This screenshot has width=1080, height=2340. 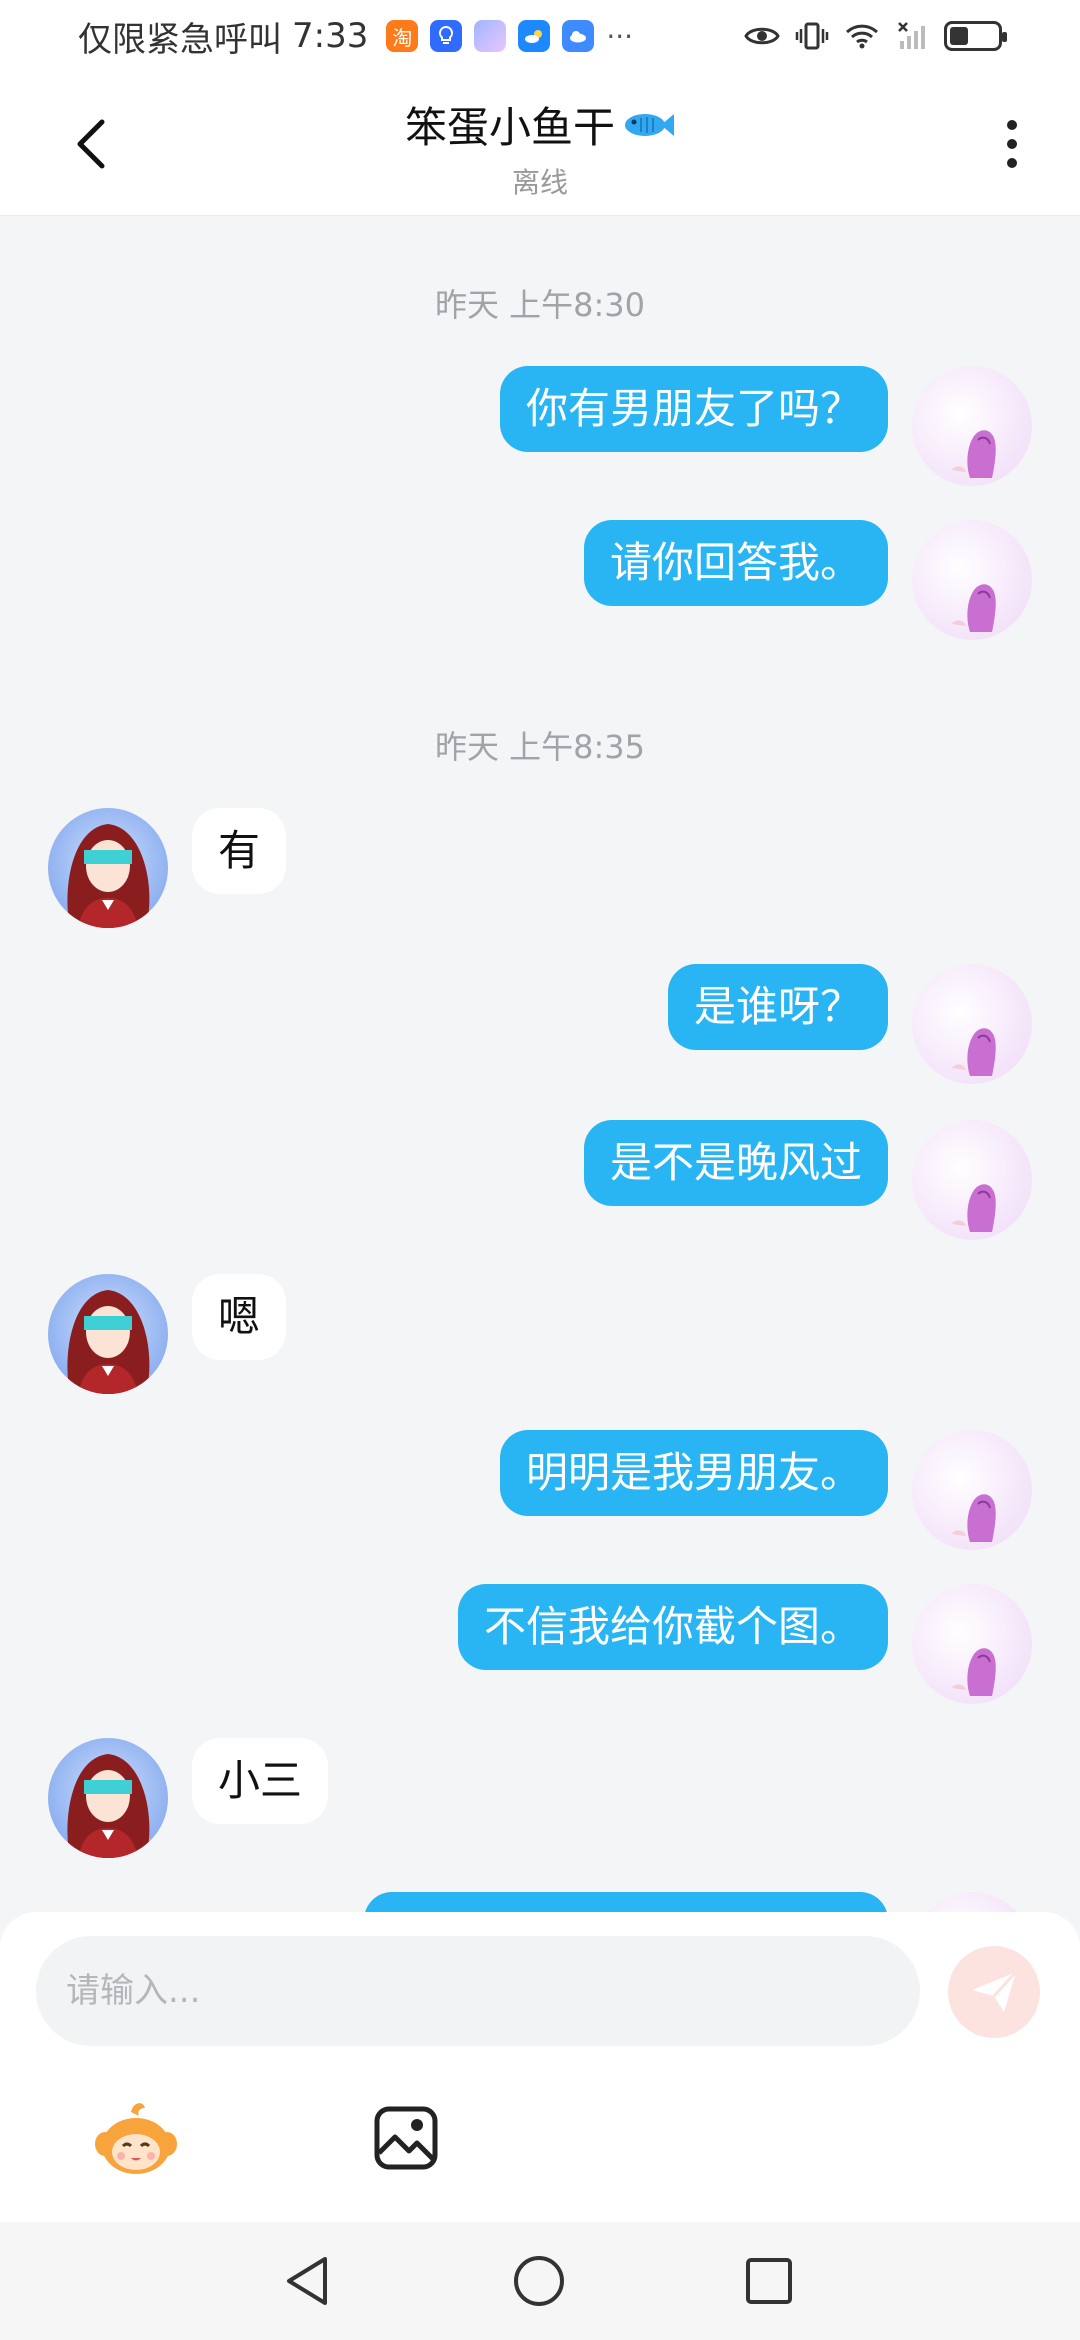 I want to click on send-button, so click(x=994, y=1992).